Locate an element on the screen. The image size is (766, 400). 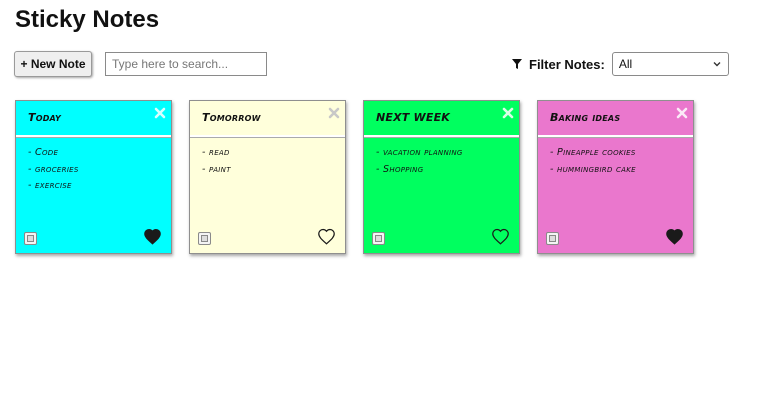
note-body: - read - paint is located at coordinates (267, 157).